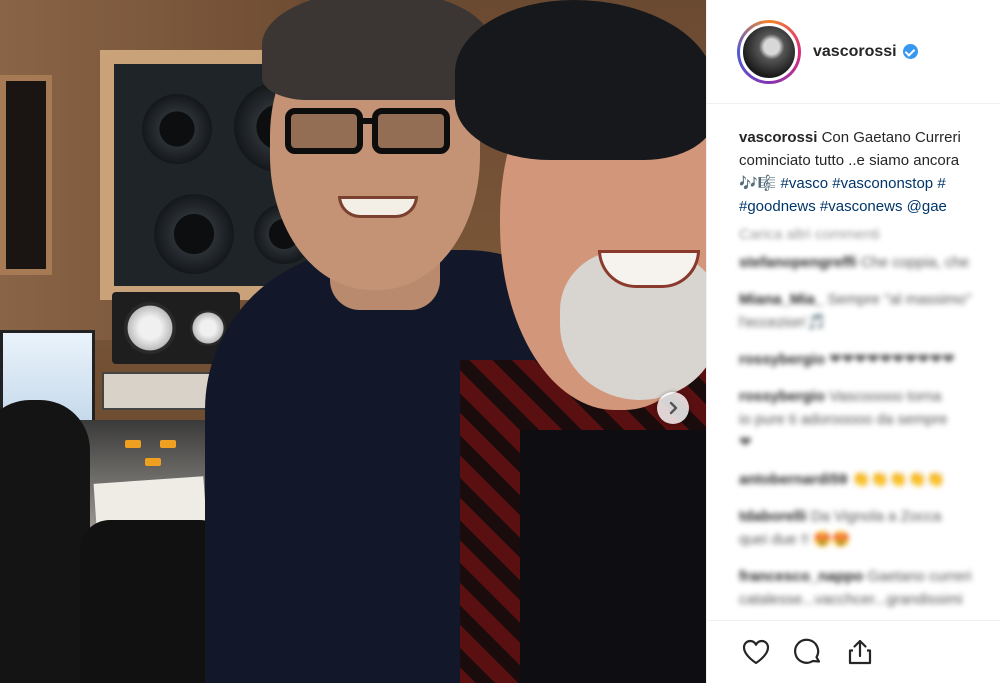  What do you see at coordinates (869, 322) in the screenshot?
I see `comment-item-continued: l'eccezion'🎵` at bounding box center [869, 322].